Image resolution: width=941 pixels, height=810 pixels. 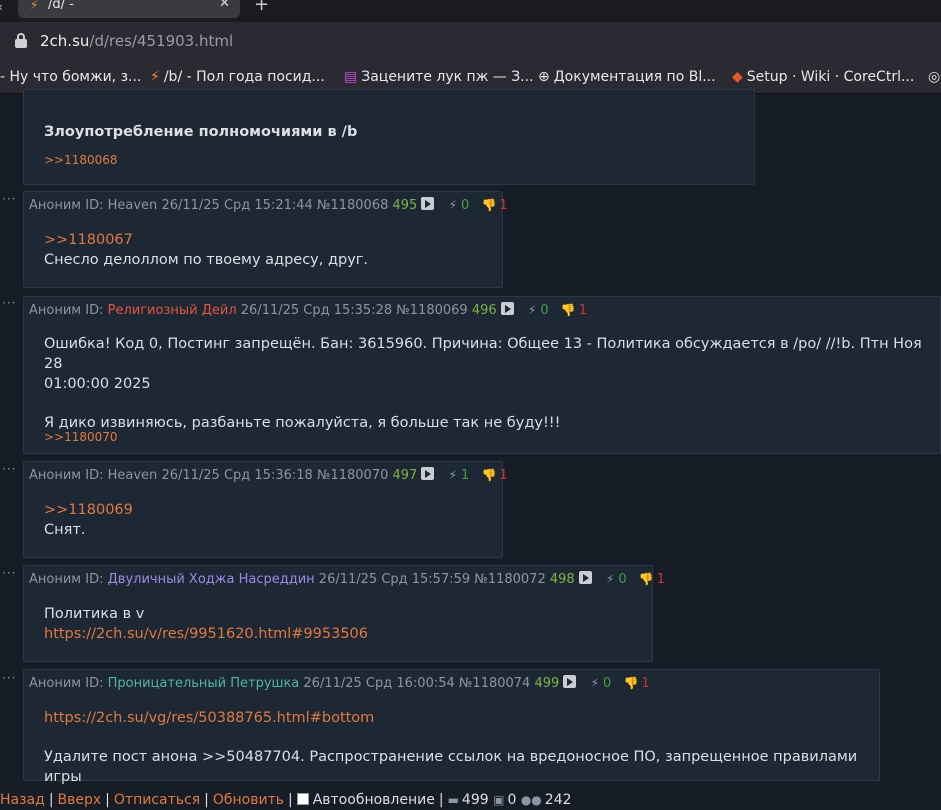 I want to click on reply-link: >>1180069, so click(x=88, y=510).